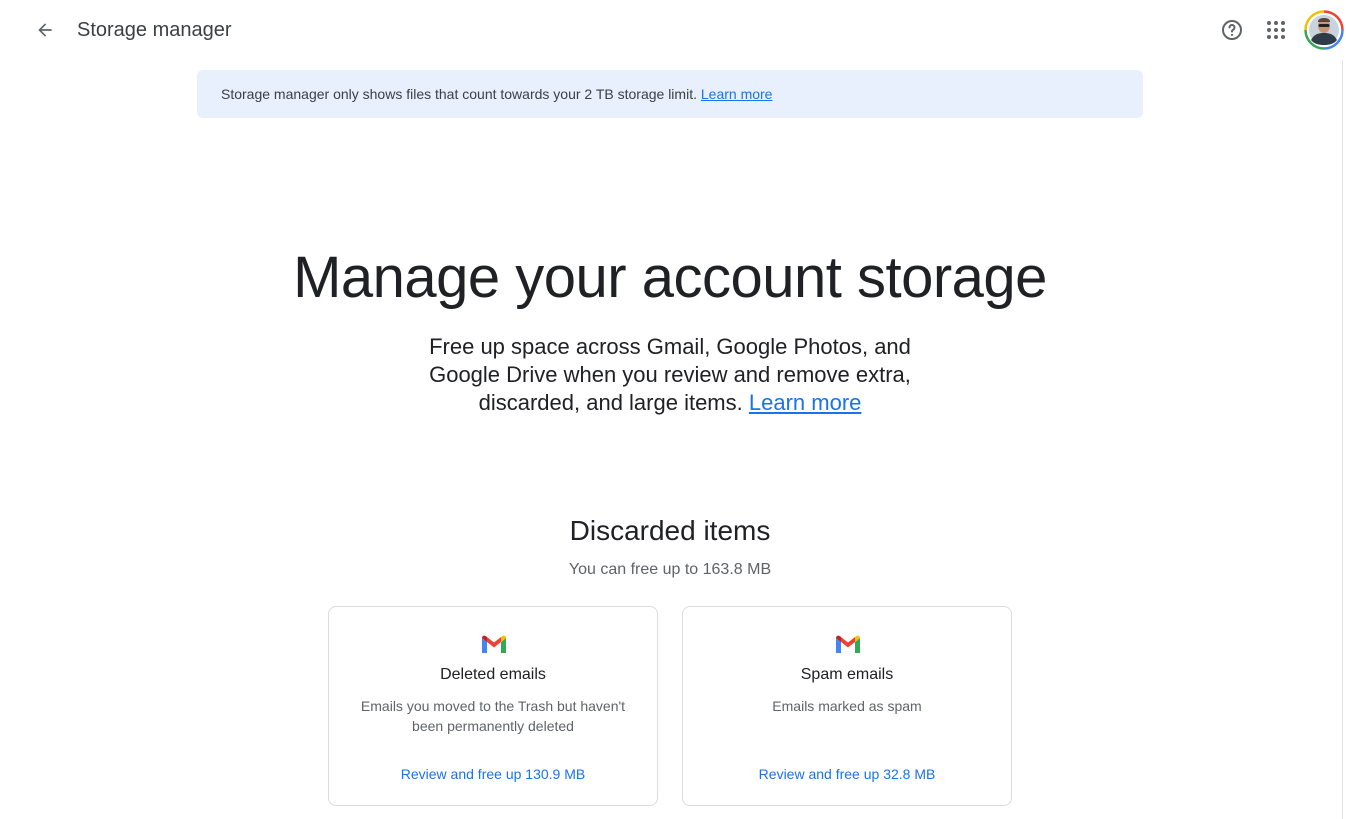 This screenshot has width=1346, height=819. I want to click on page-title: Storage manager, so click(154, 30).